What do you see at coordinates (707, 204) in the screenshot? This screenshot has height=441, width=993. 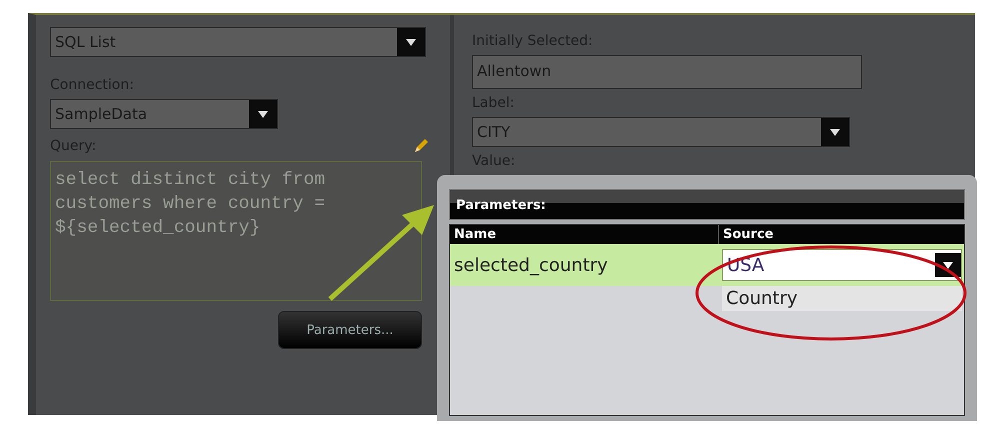 I see `dialog-title: Parameters:` at bounding box center [707, 204].